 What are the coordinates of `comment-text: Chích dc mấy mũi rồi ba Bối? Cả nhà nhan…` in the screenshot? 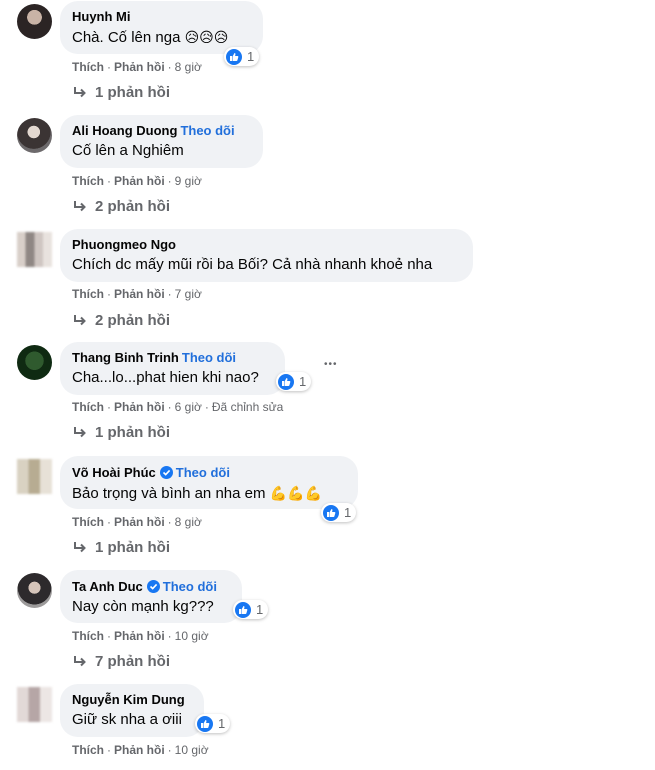 It's located at (252, 264).